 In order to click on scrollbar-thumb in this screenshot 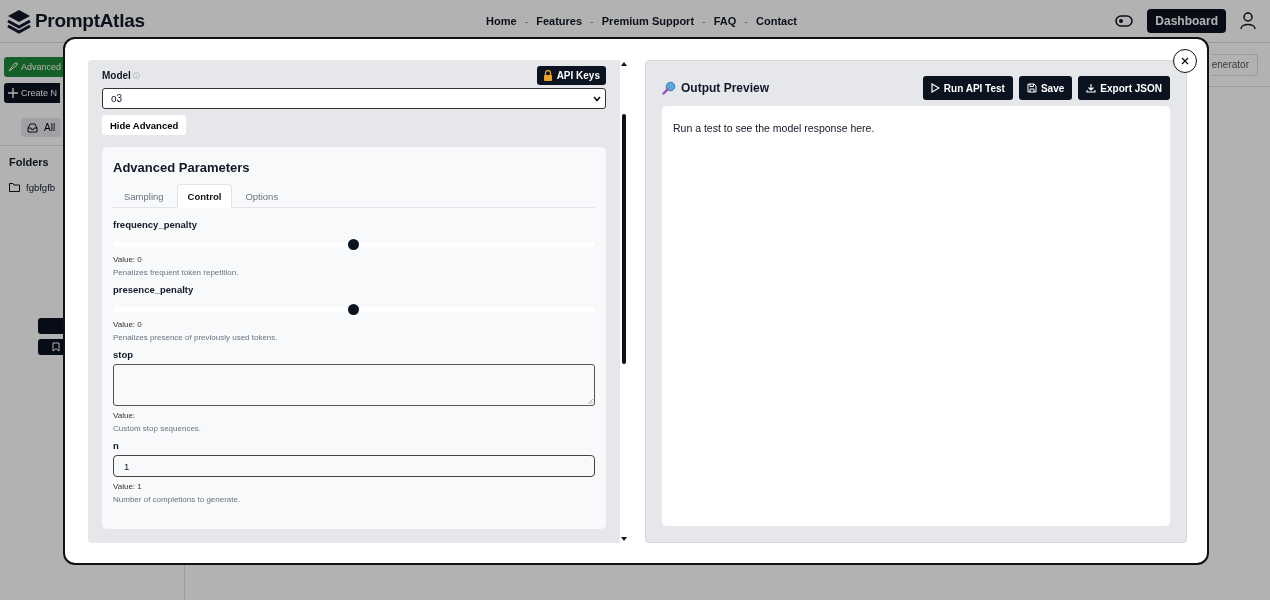, I will do `click(623, 239)`.